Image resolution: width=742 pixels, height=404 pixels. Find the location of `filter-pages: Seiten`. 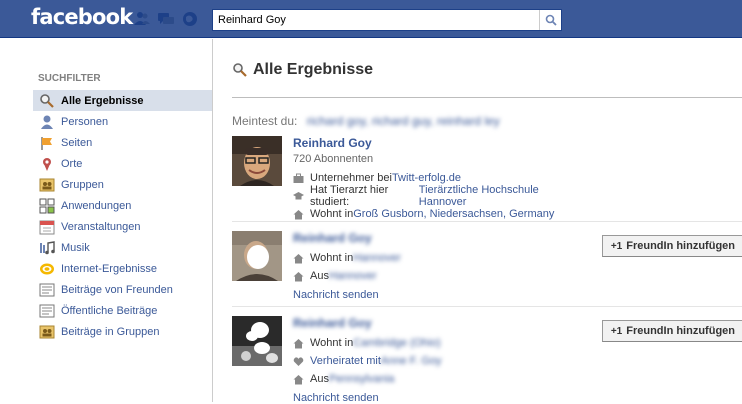

filter-pages: Seiten is located at coordinates (122, 142).